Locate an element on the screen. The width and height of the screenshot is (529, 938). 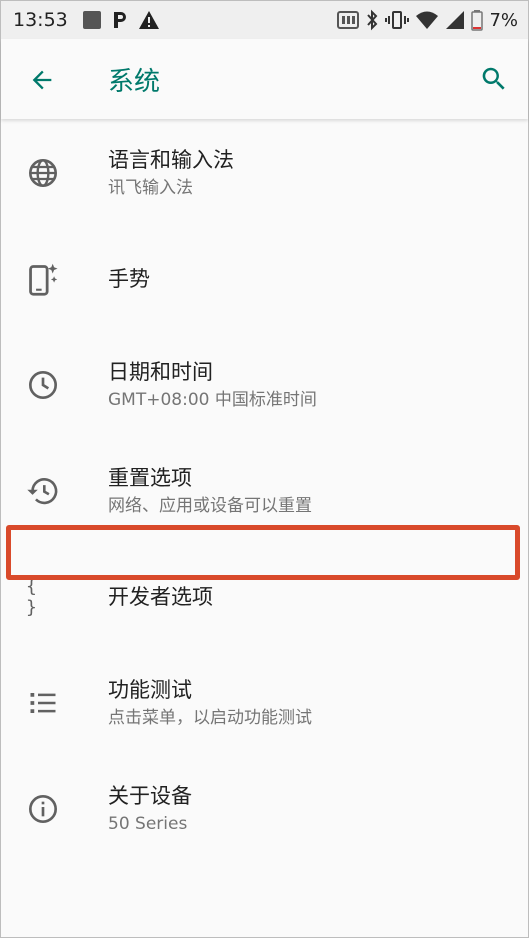
page-title: 系统 is located at coordinates (134, 82).